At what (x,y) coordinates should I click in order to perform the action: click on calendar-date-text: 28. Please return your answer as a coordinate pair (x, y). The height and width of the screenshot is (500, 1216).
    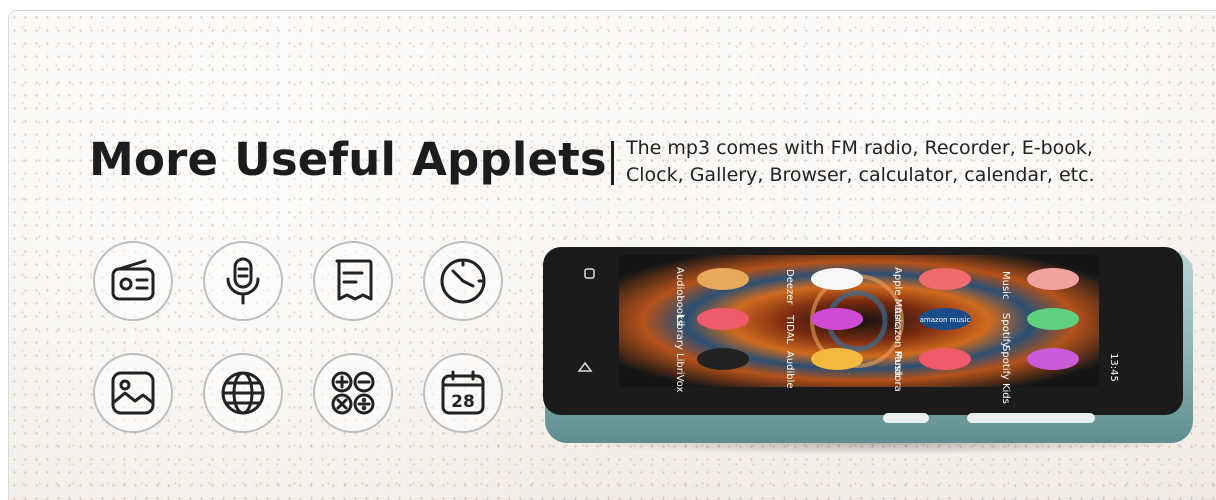
    Looking at the image, I should click on (463, 402).